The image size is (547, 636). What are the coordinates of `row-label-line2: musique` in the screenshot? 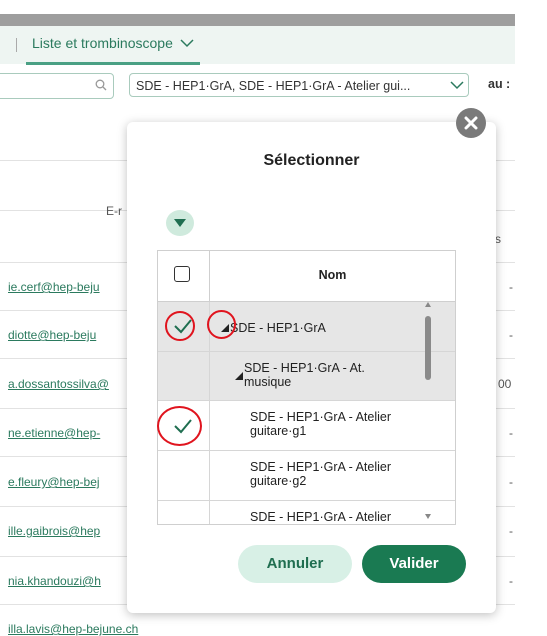 It's located at (268, 382).